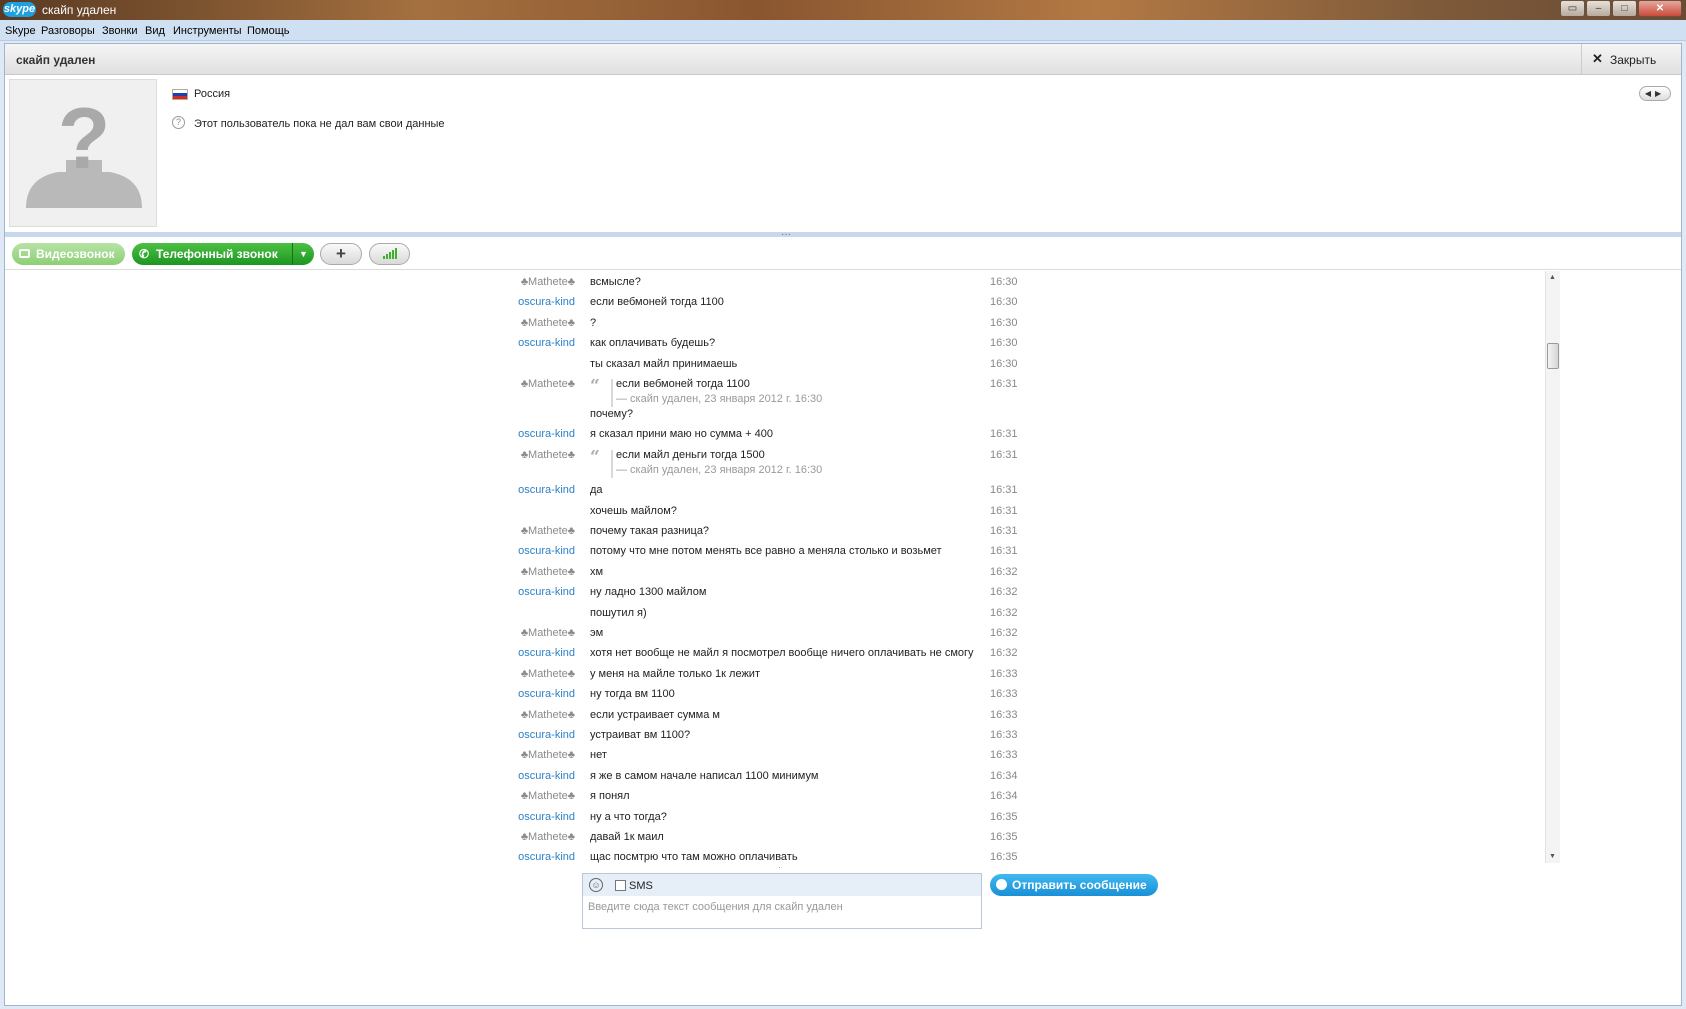 Image resolution: width=1686 pixels, height=1009 pixels. What do you see at coordinates (207, 31) in the screenshot?
I see `menu-tools: Инструменты` at bounding box center [207, 31].